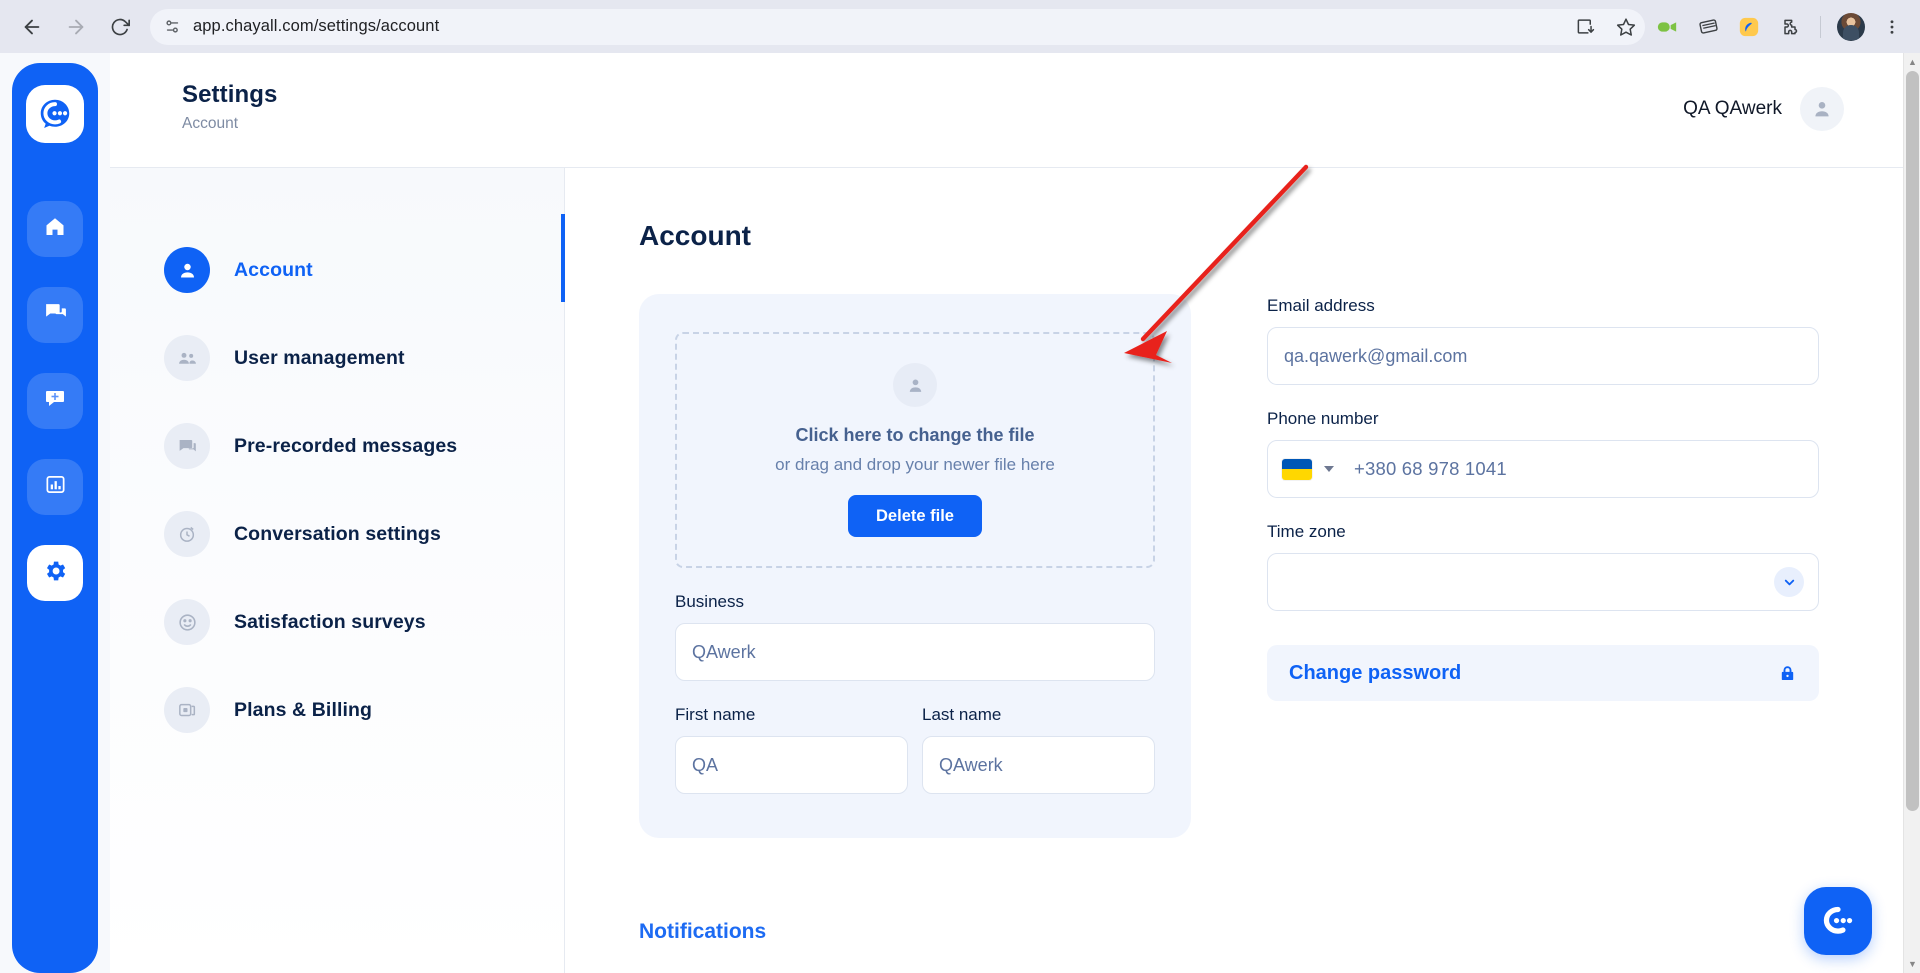  I want to click on timer-icon, so click(187, 534).